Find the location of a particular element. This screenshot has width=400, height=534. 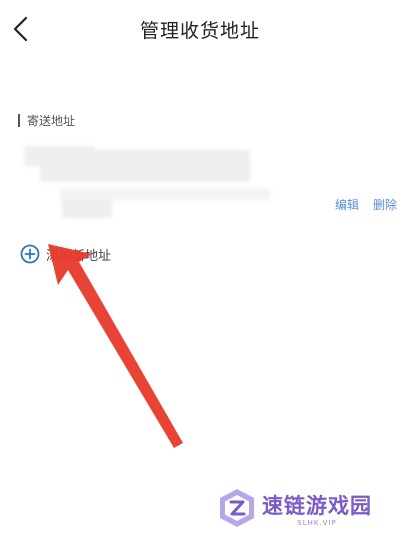

page-title: 管理收货地址 is located at coordinates (199, 31).